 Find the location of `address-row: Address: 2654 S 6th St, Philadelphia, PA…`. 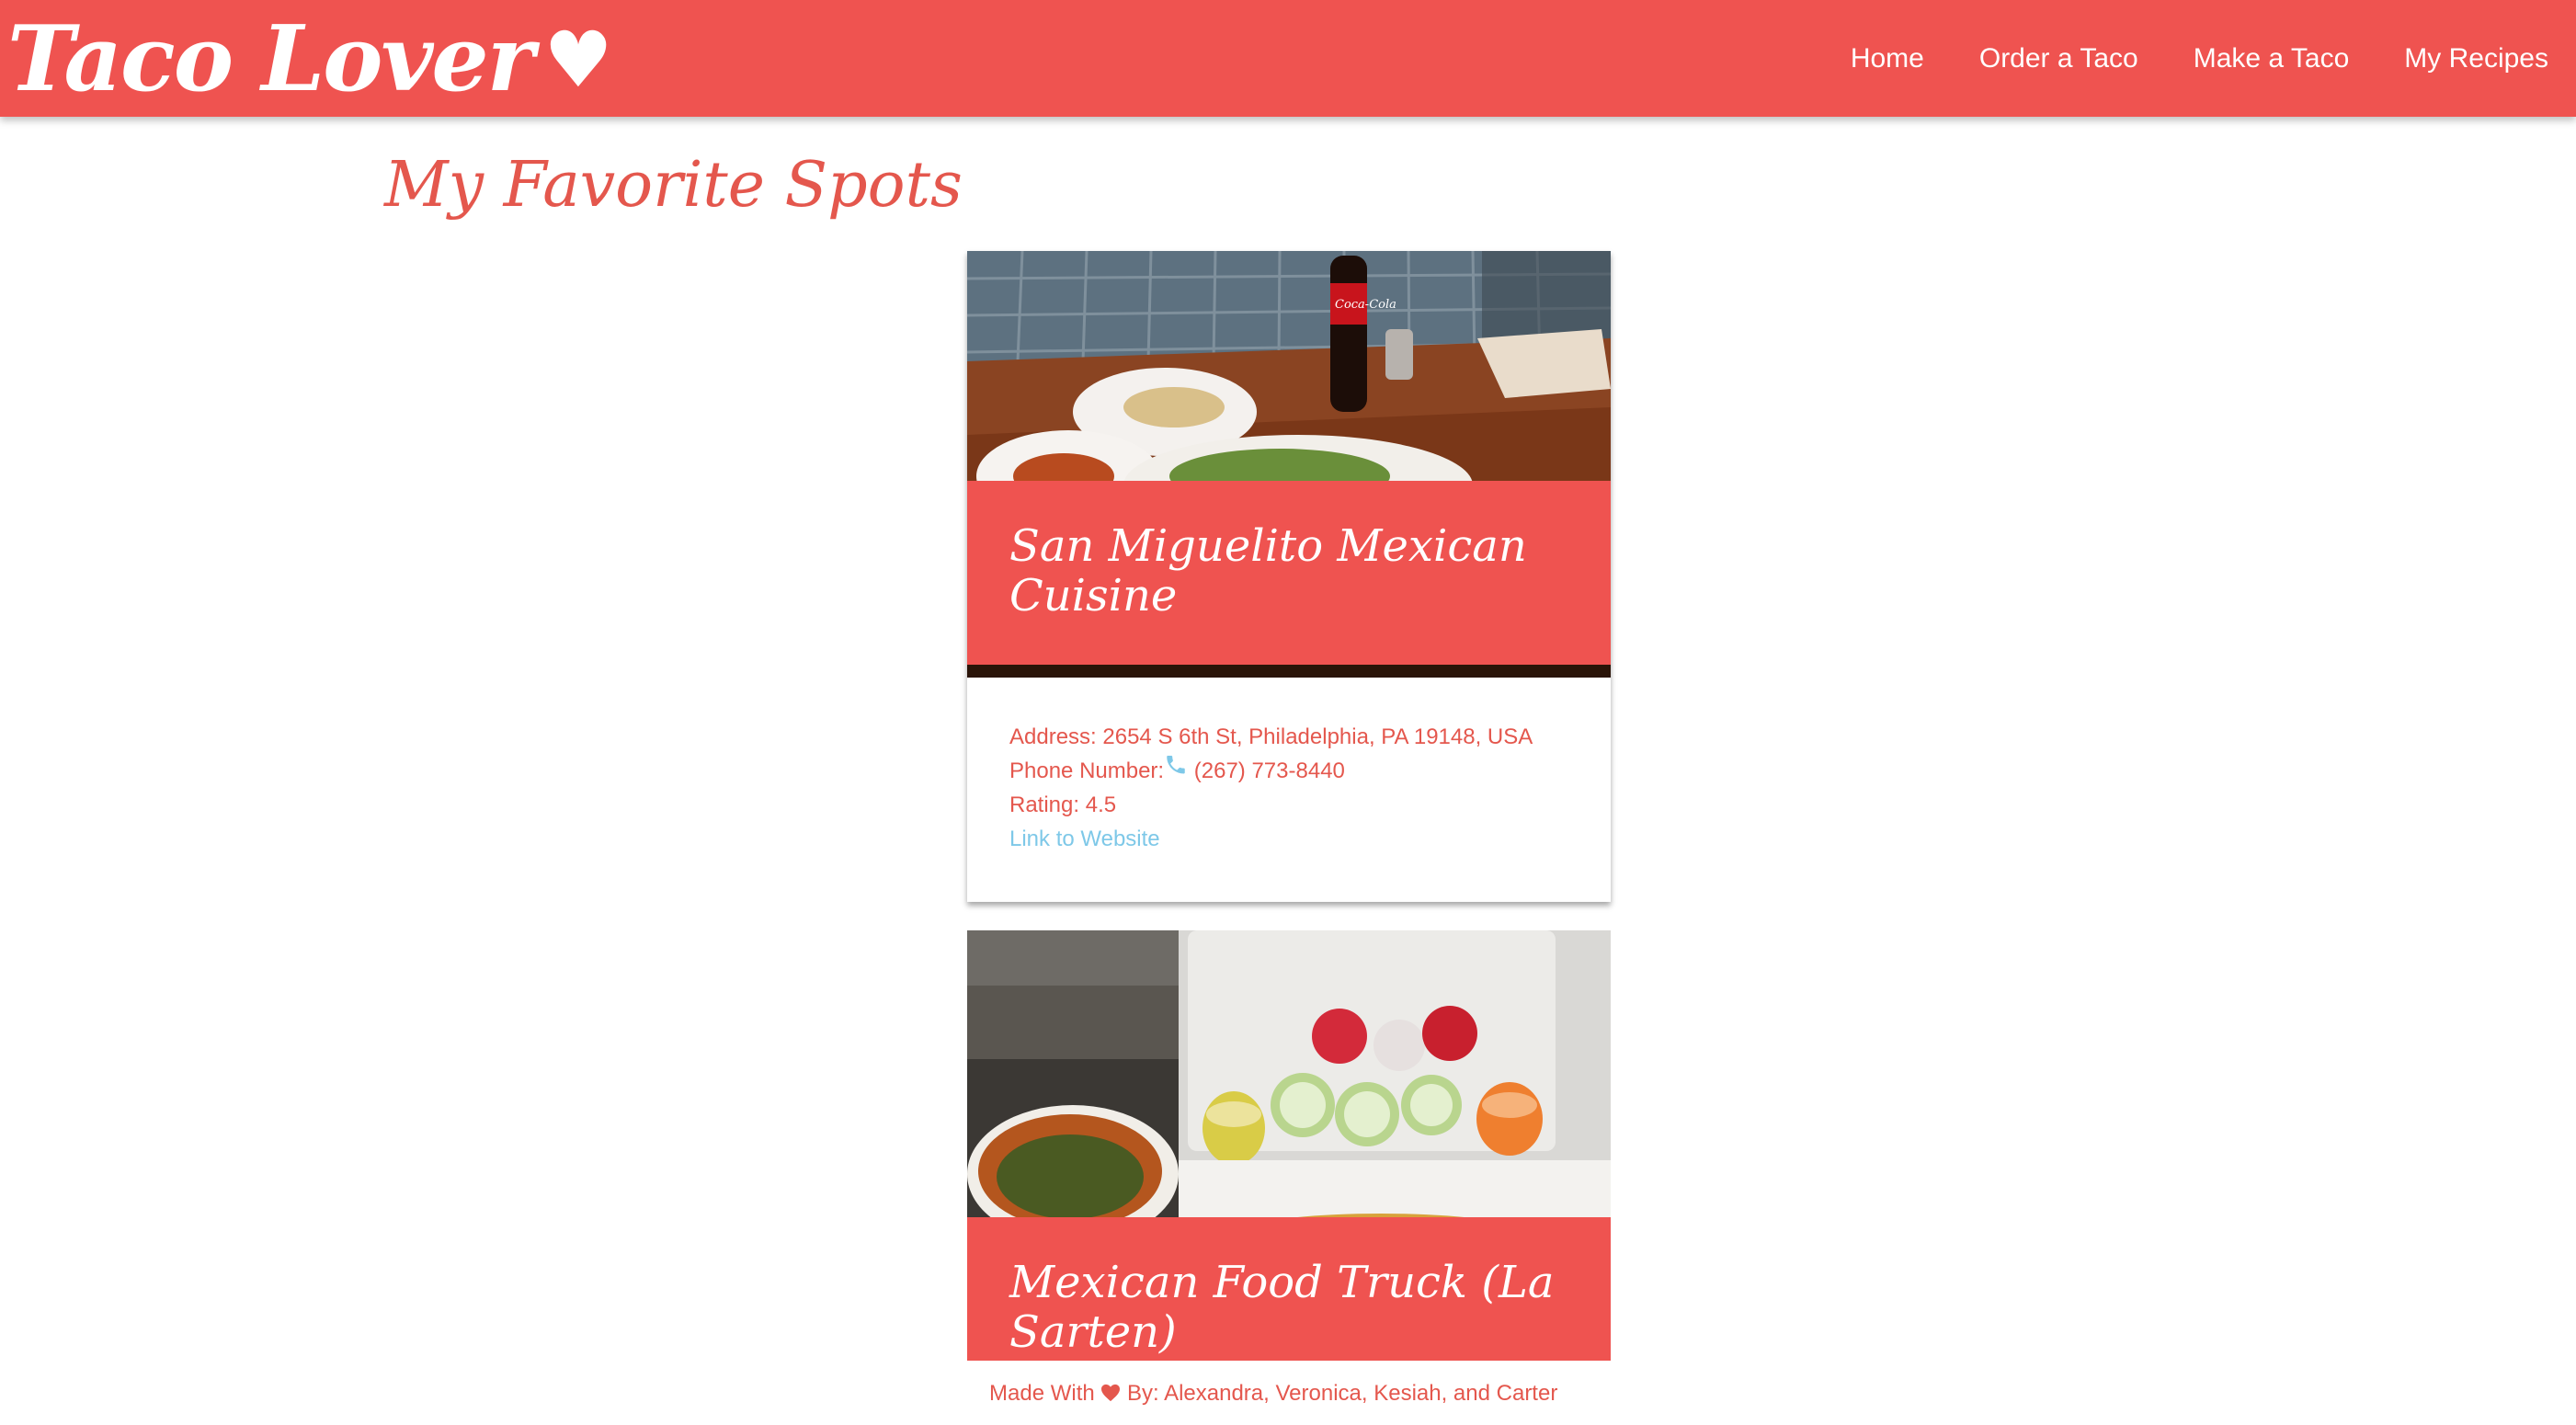

address-row: Address: 2654 S 6th St, Philadelphia, PA… is located at coordinates (1271, 737).